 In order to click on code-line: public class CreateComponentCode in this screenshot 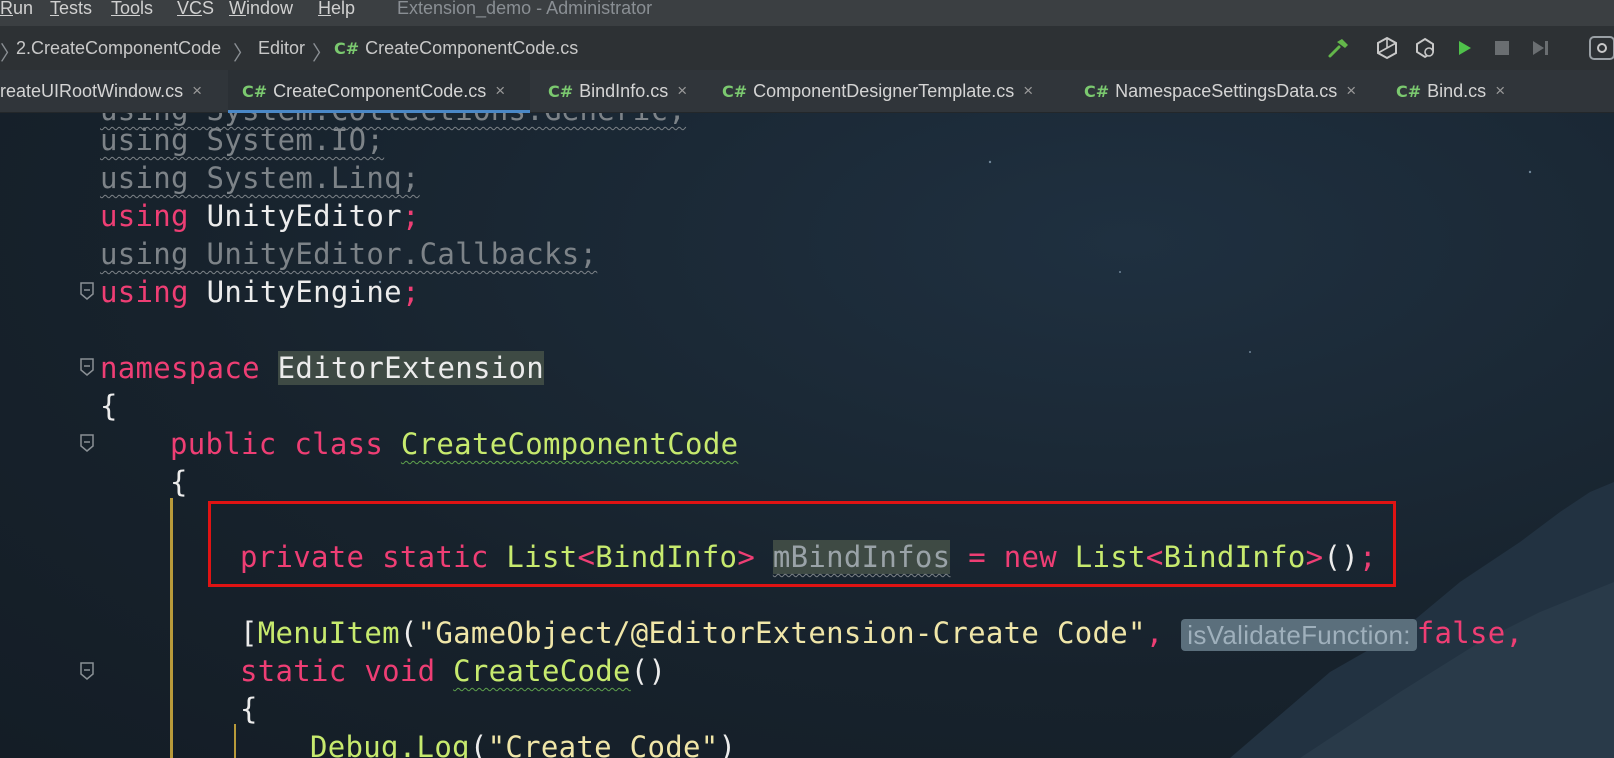, I will do `click(454, 444)`.